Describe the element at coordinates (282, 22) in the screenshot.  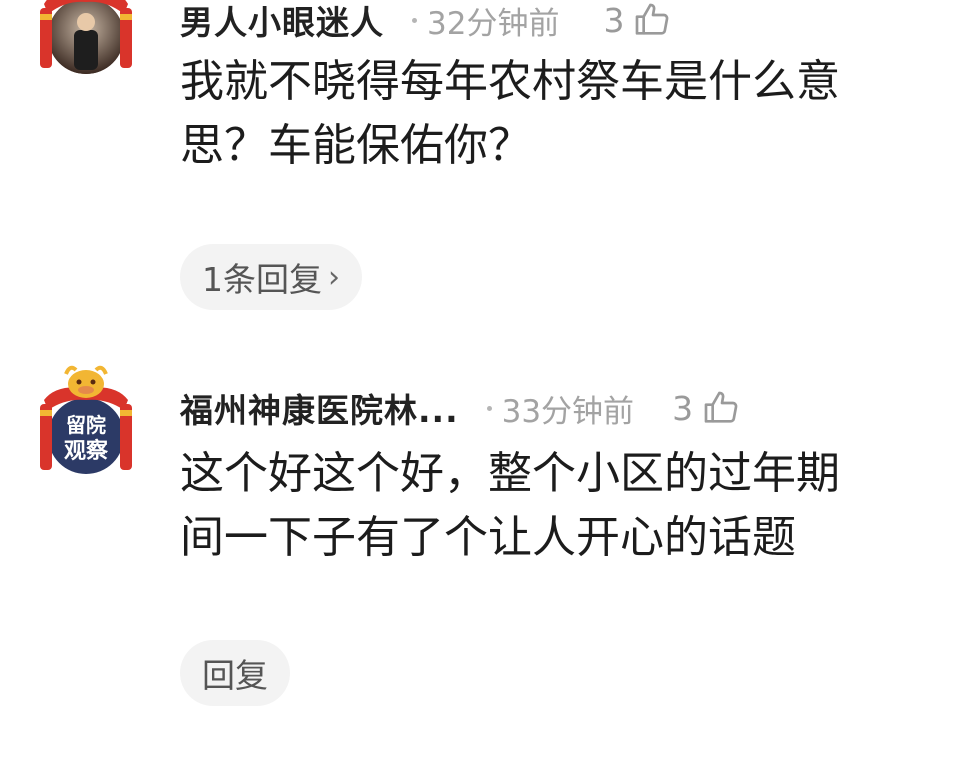
I see `username: 男人小眼迷人` at that location.